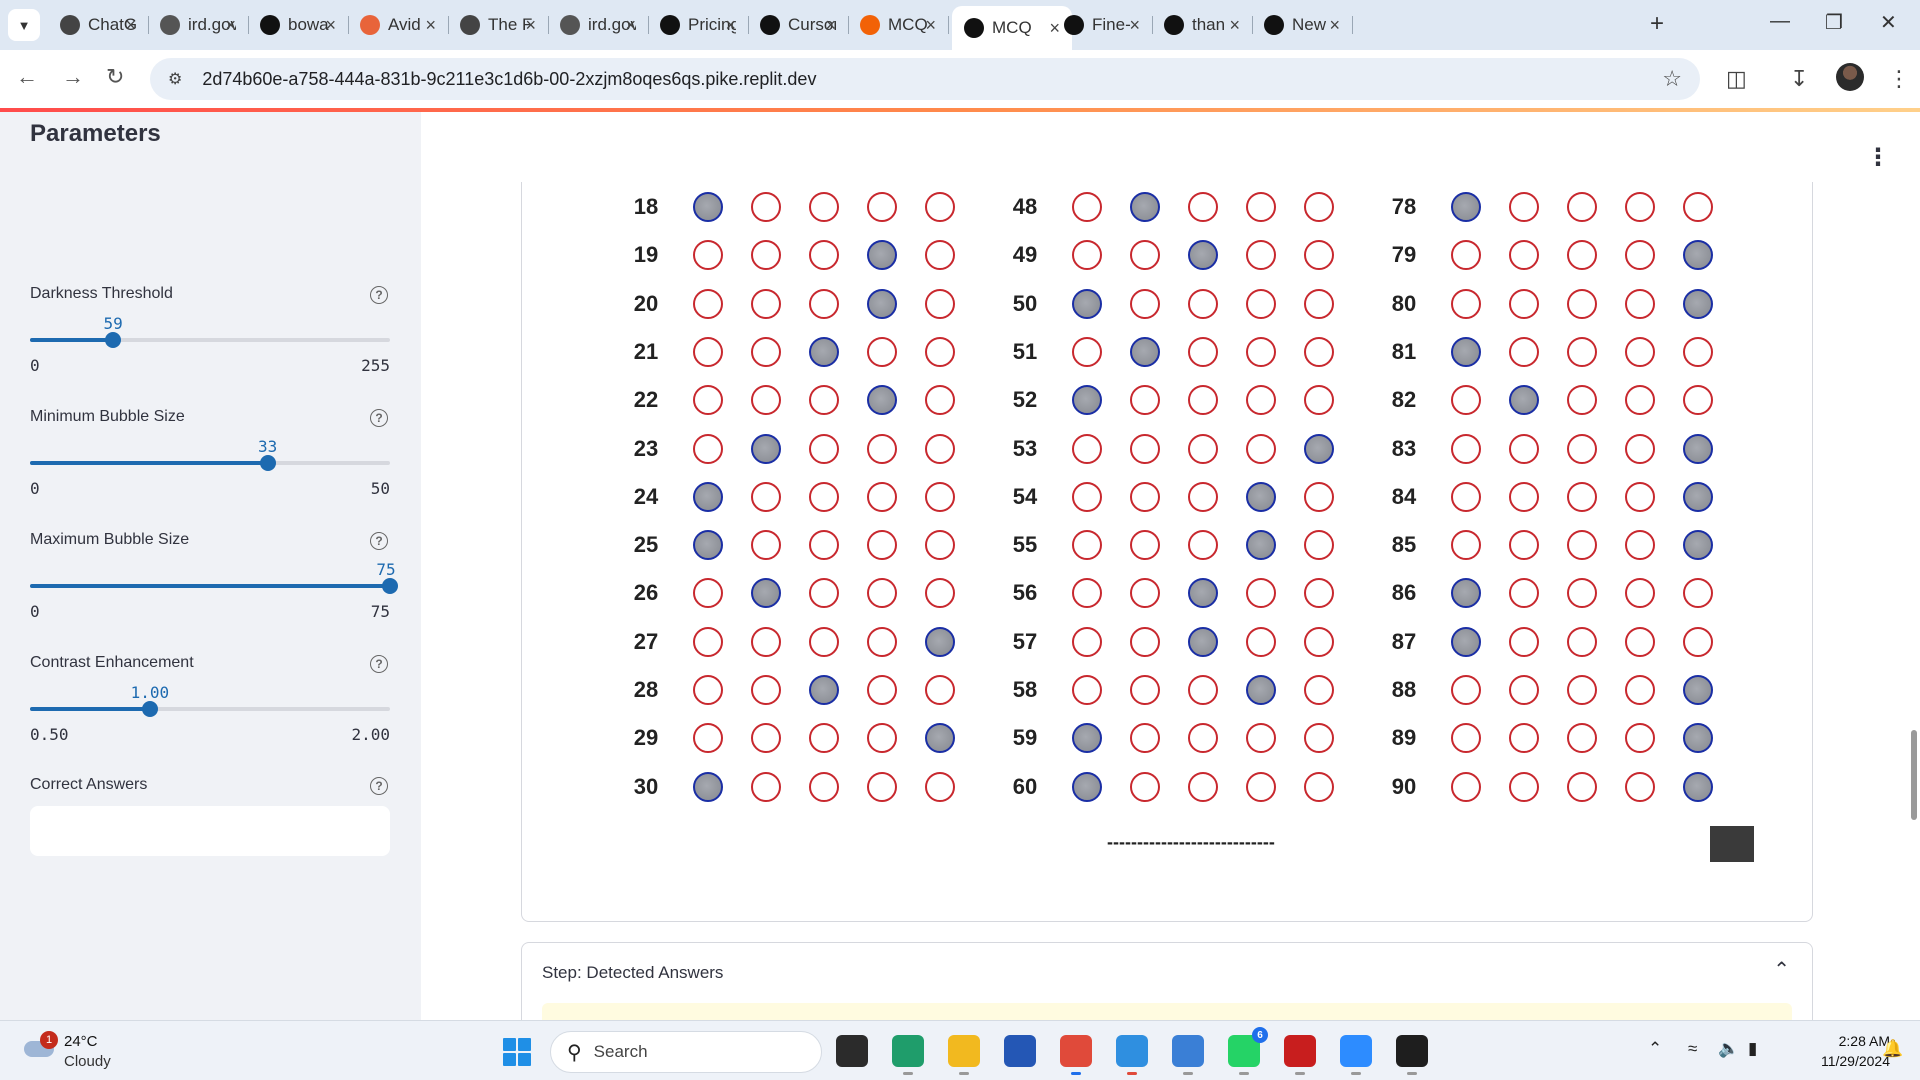 This screenshot has height=1080, width=1920. I want to click on volume-icon: 🔈, so click(1728, 1049).